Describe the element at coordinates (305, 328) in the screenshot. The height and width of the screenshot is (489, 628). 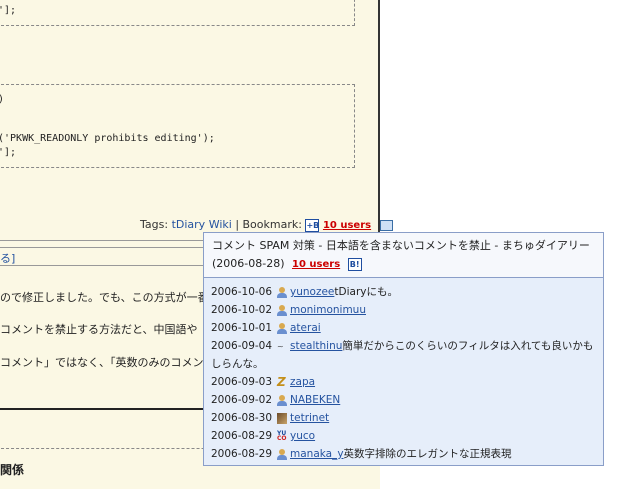
I see `bookmark-user-link: aterai` at that location.